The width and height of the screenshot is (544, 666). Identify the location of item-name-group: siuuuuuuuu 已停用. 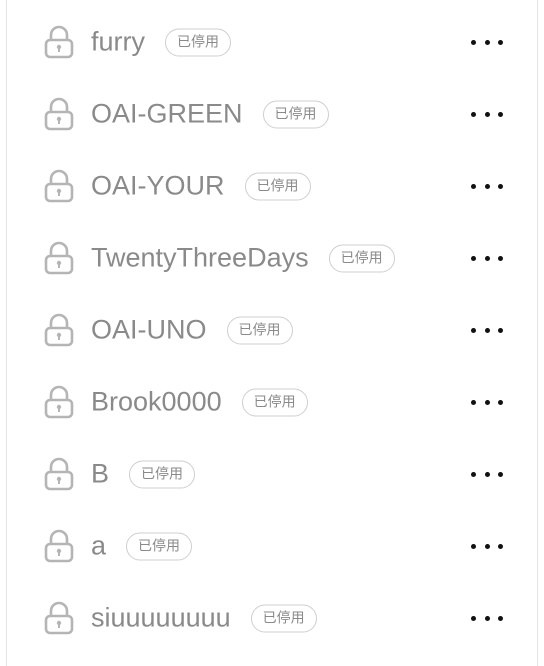
(204, 618).